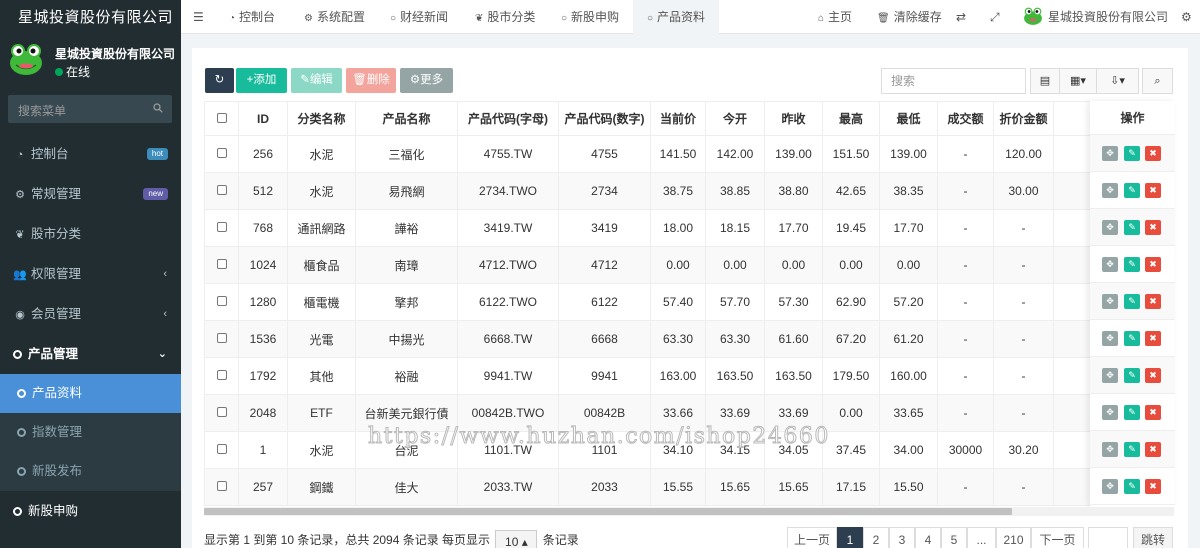 Image resolution: width=1200 pixels, height=548 pixels. Describe the element at coordinates (902, 537) in the screenshot. I see `page-button: 3` at that location.